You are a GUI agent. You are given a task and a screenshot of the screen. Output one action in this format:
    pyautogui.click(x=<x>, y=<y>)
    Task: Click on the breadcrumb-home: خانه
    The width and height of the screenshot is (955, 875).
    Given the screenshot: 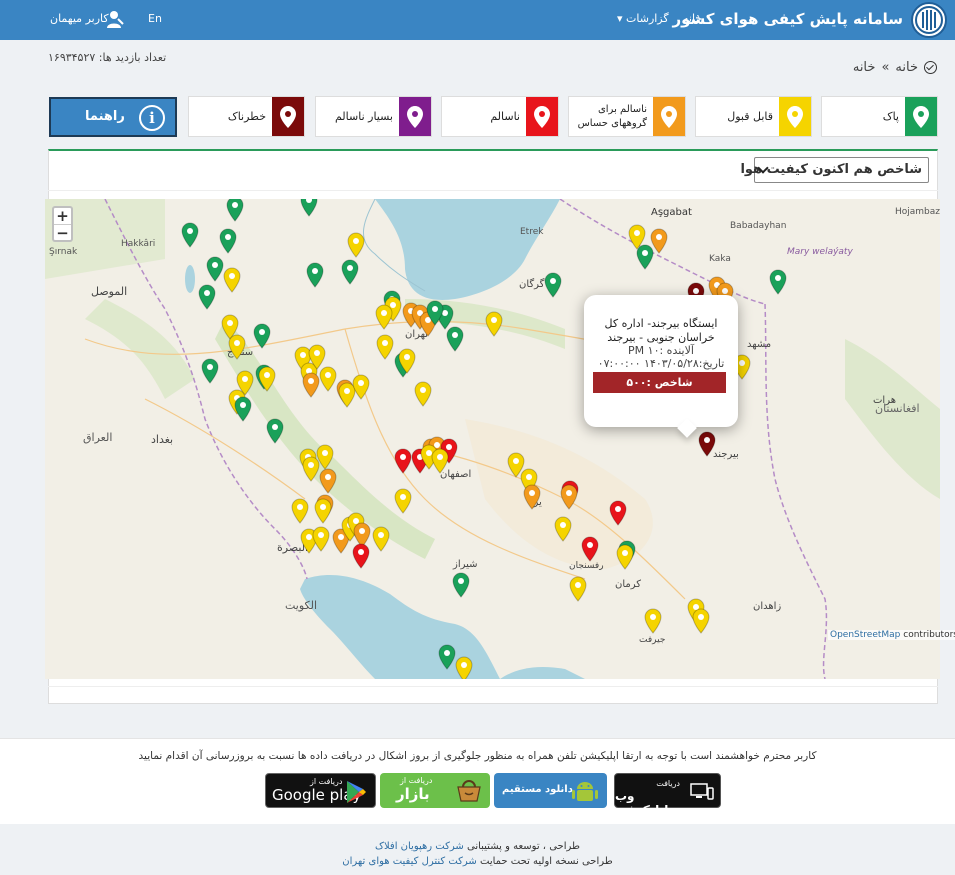 What is the action you would take?
    pyautogui.click(x=906, y=67)
    